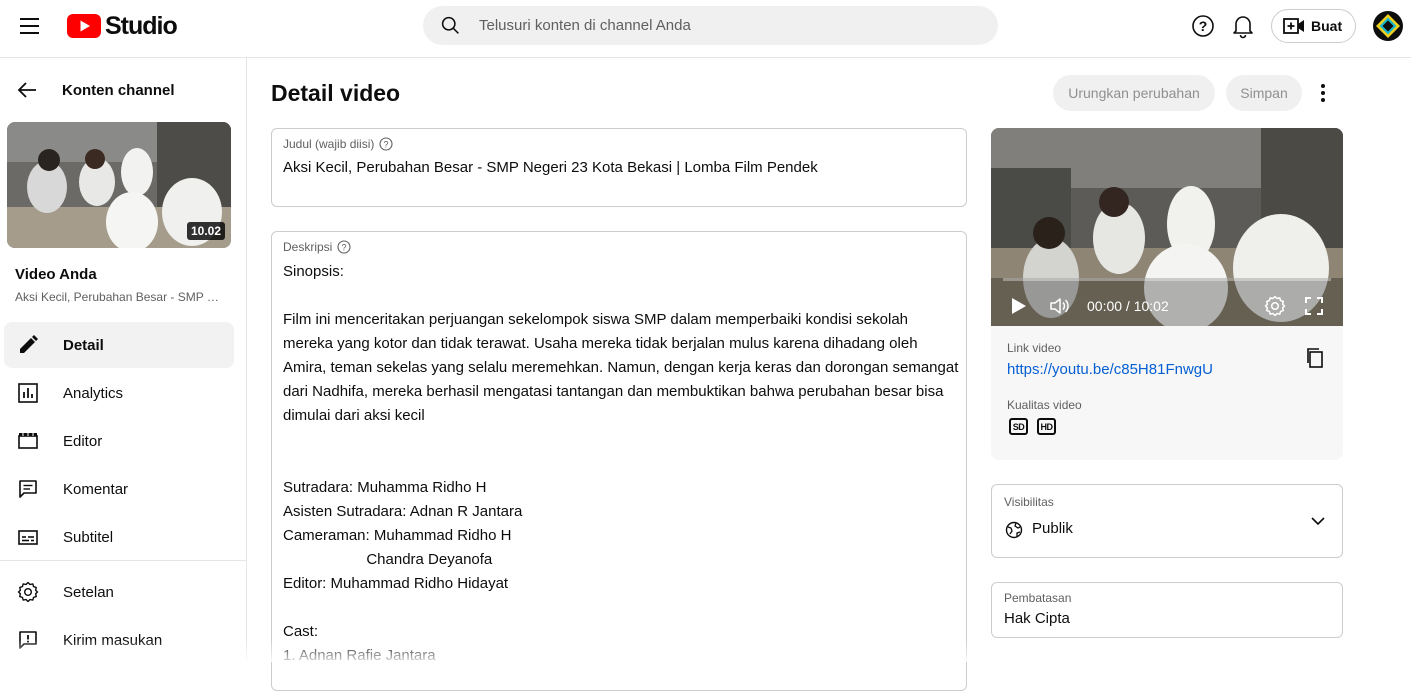 The image size is (1411, 691). What do you see at coordinates (28, 537) in the screenshot?
I see `subtitles-icon` at bounding box center [28, 537].